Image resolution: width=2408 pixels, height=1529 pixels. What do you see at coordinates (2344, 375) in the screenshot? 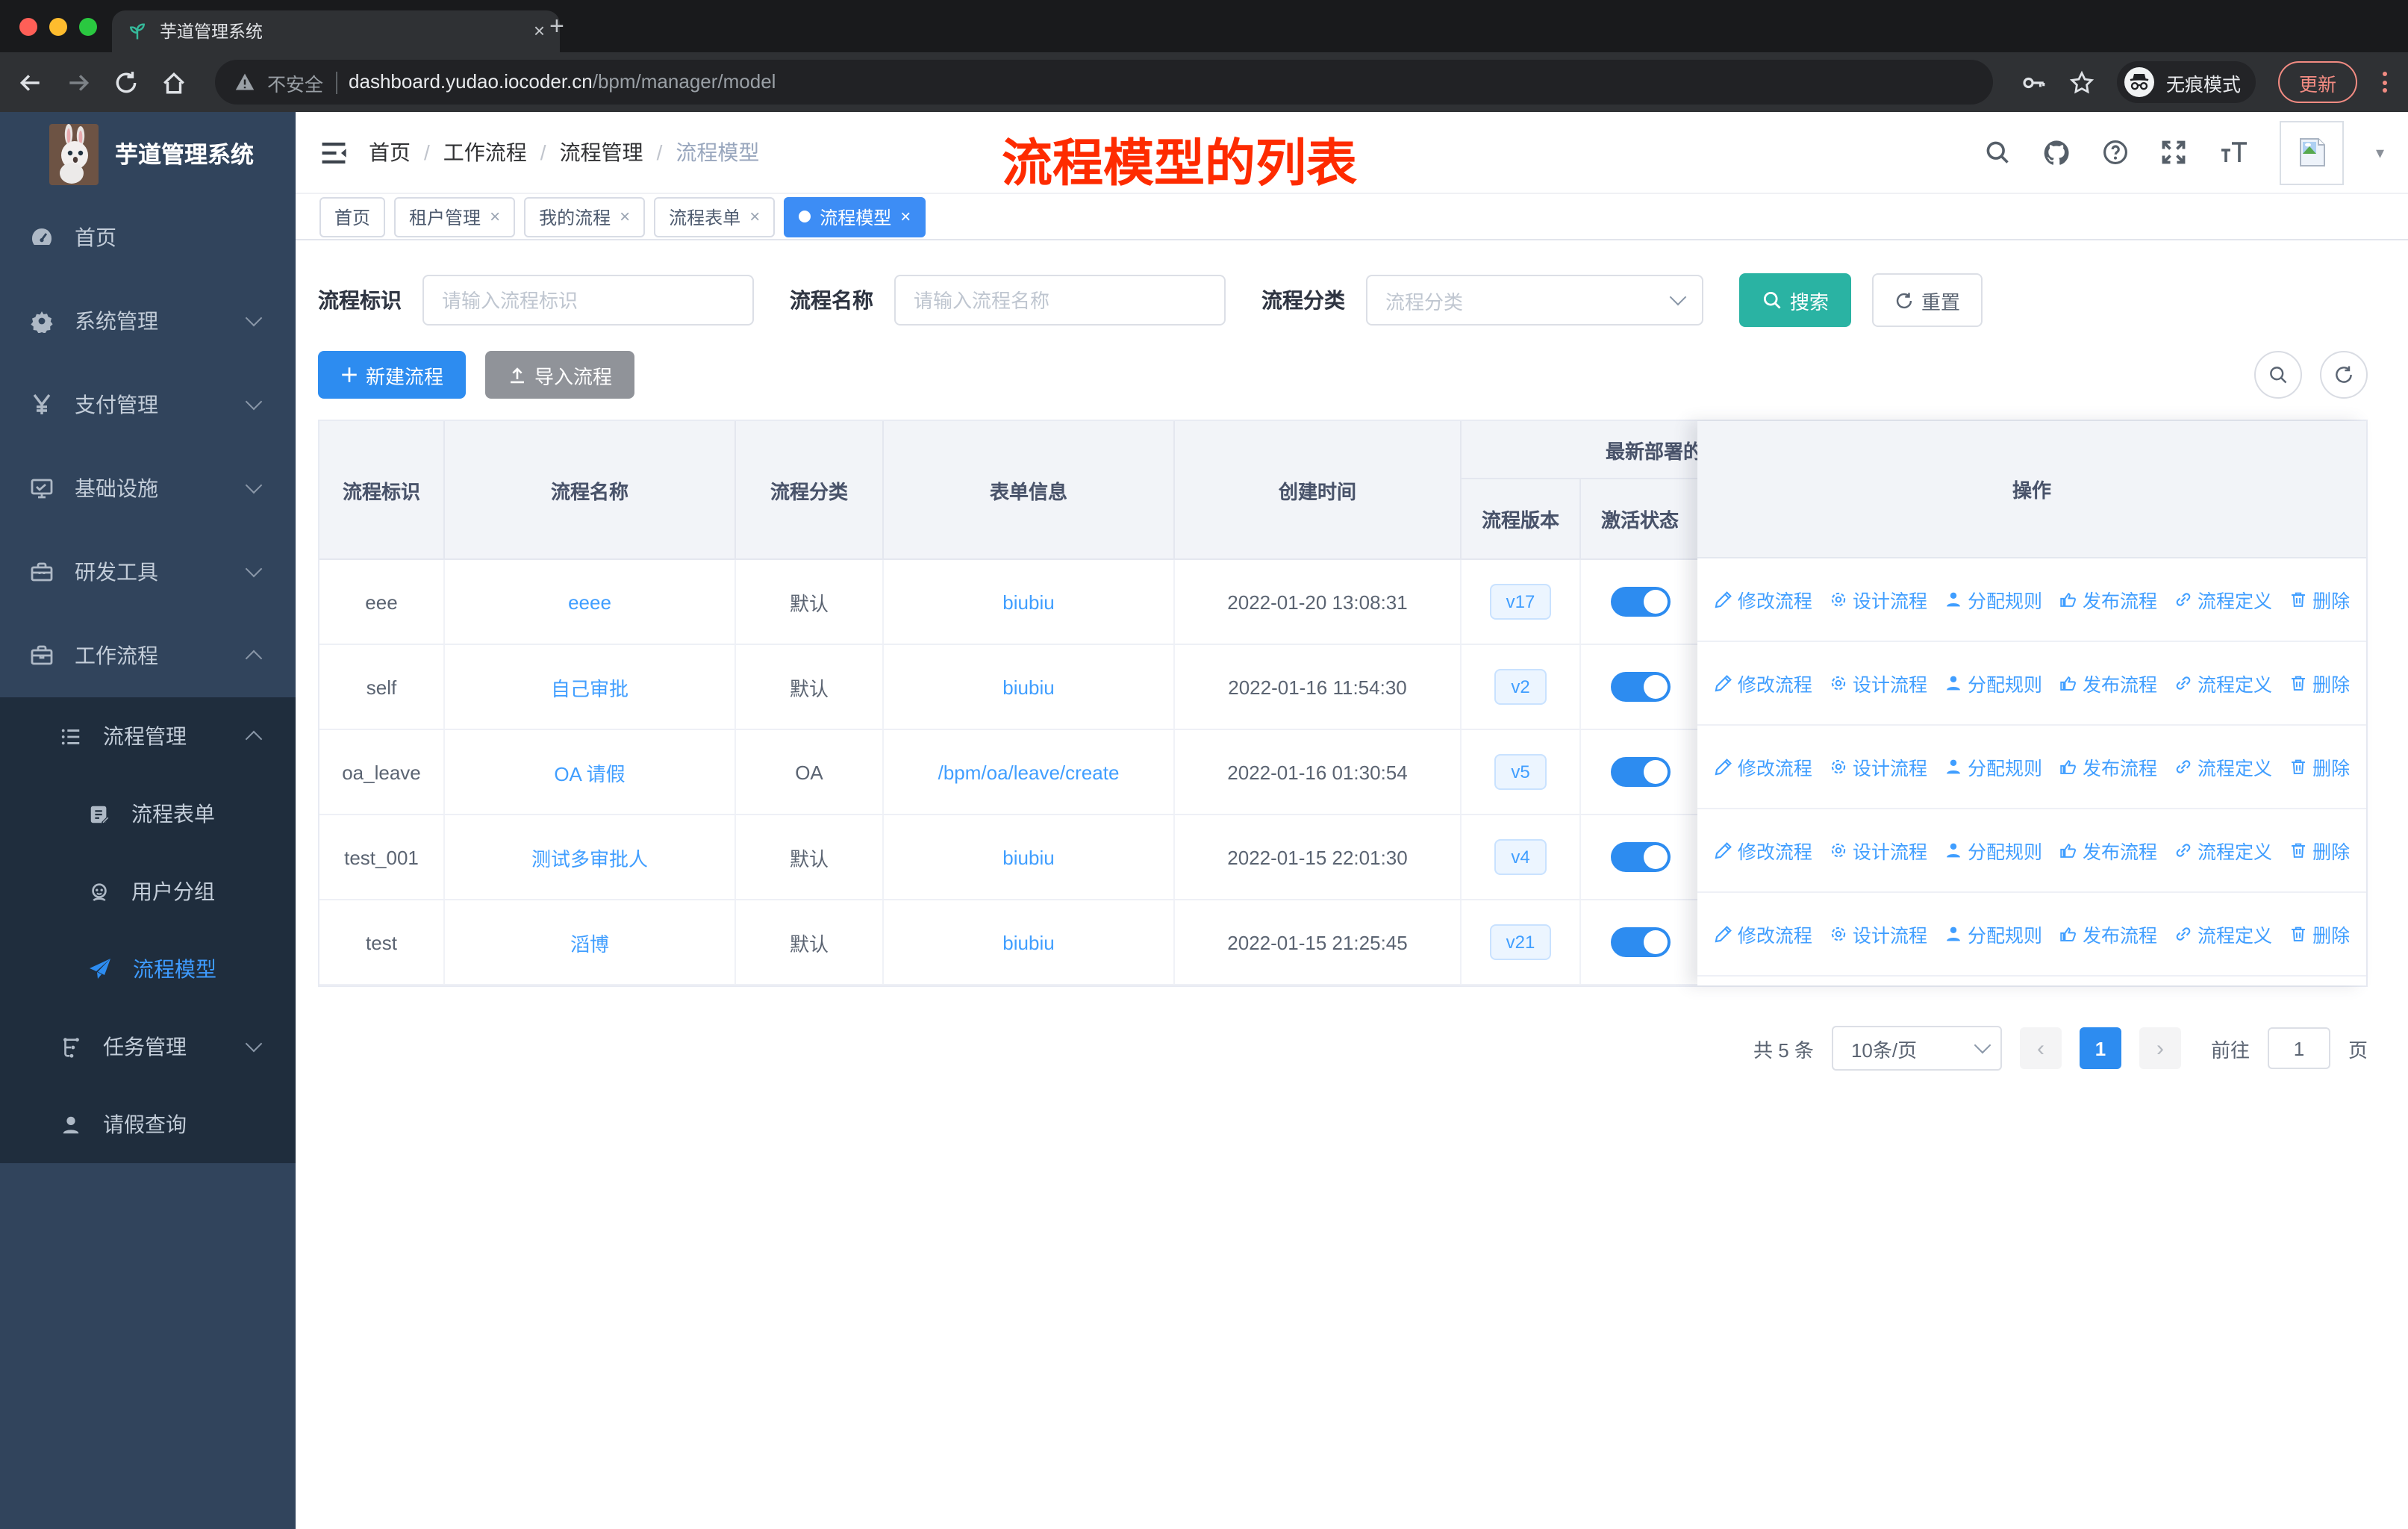
I see `refresh-table-button` at bounding box center [2344, 375].